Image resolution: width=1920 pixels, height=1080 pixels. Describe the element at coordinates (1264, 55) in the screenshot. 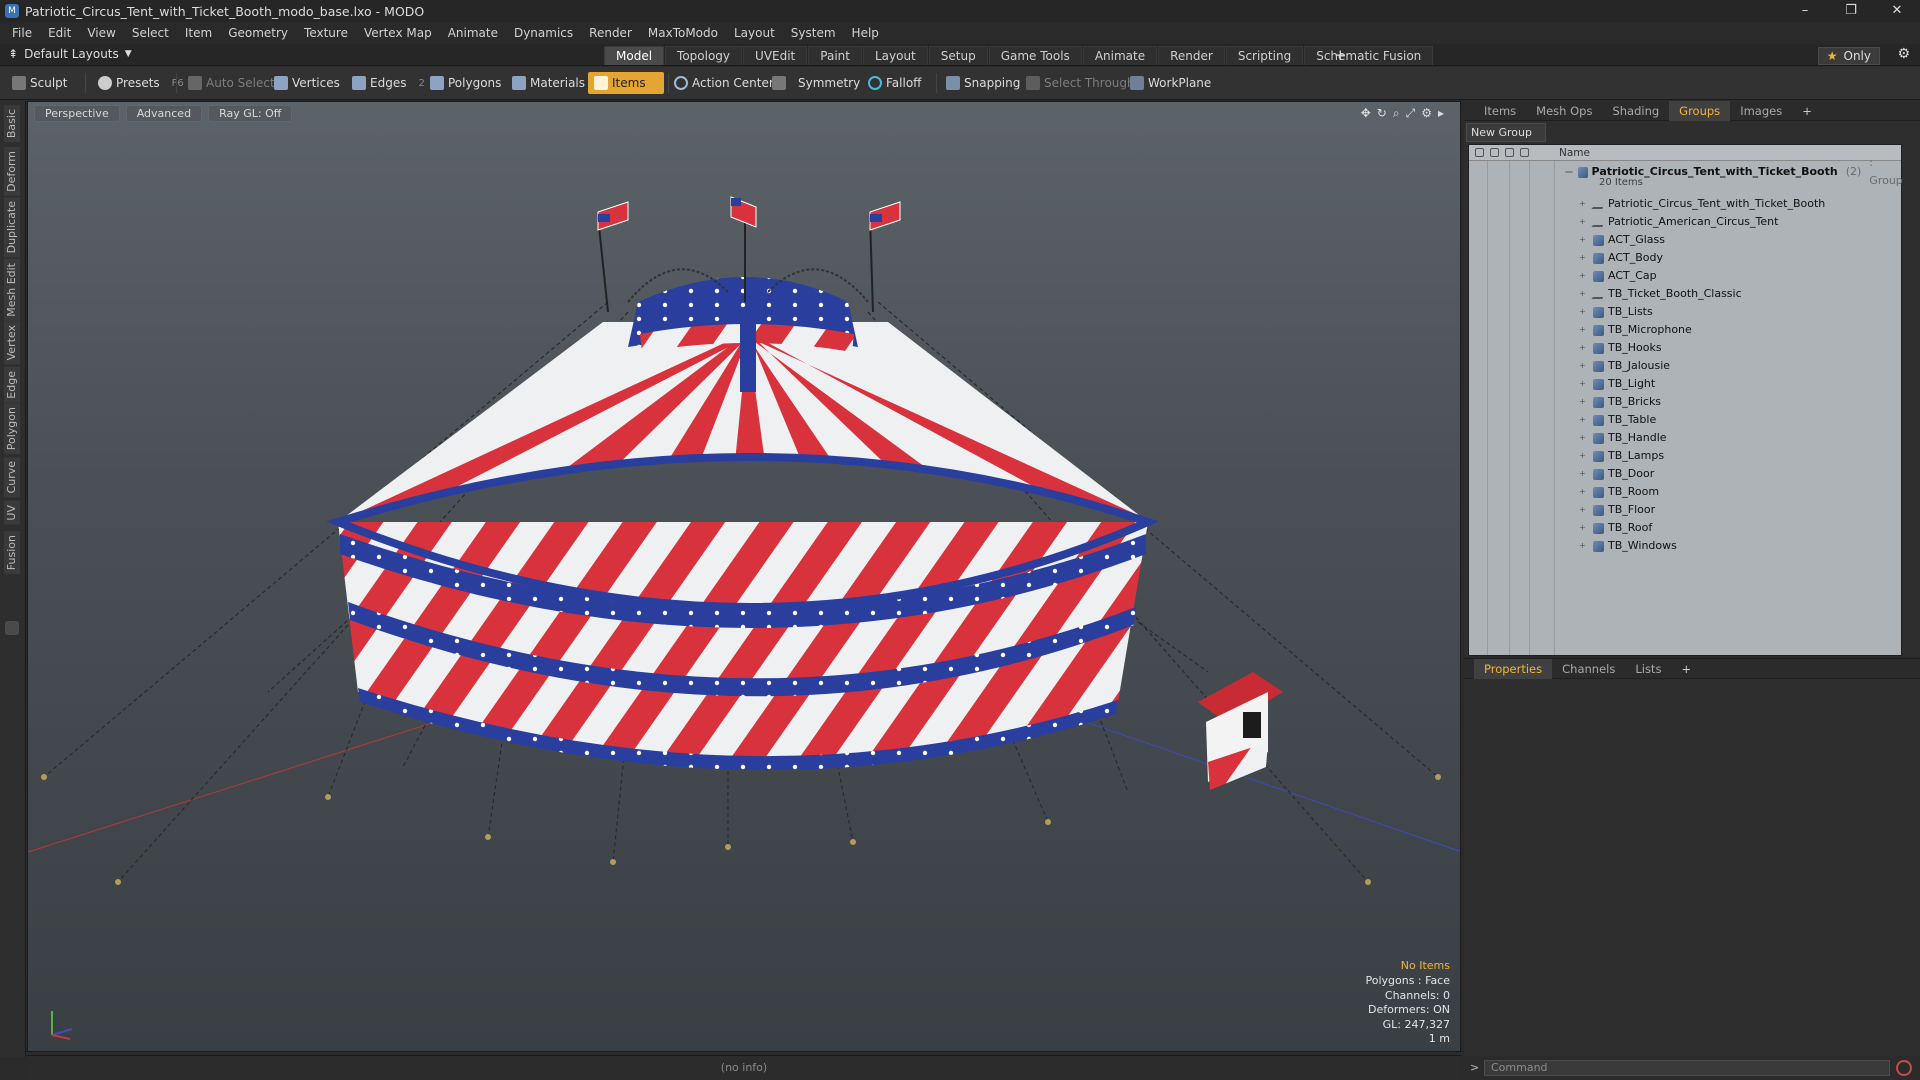

I see `tab-scripting: Scripting` at that location.